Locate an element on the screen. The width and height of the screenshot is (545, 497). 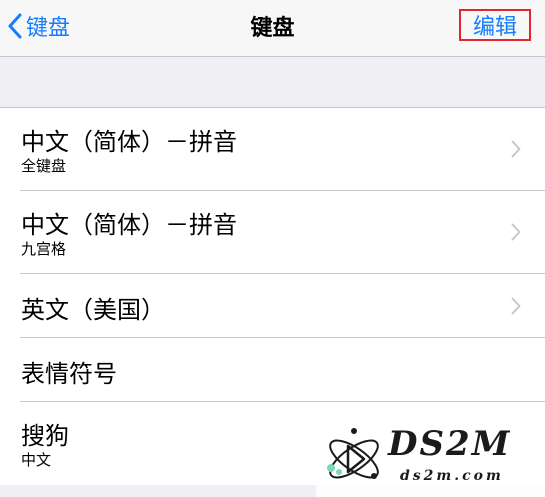
list-item-subtitle: 九宫格 is located at coordinates (44, 249).